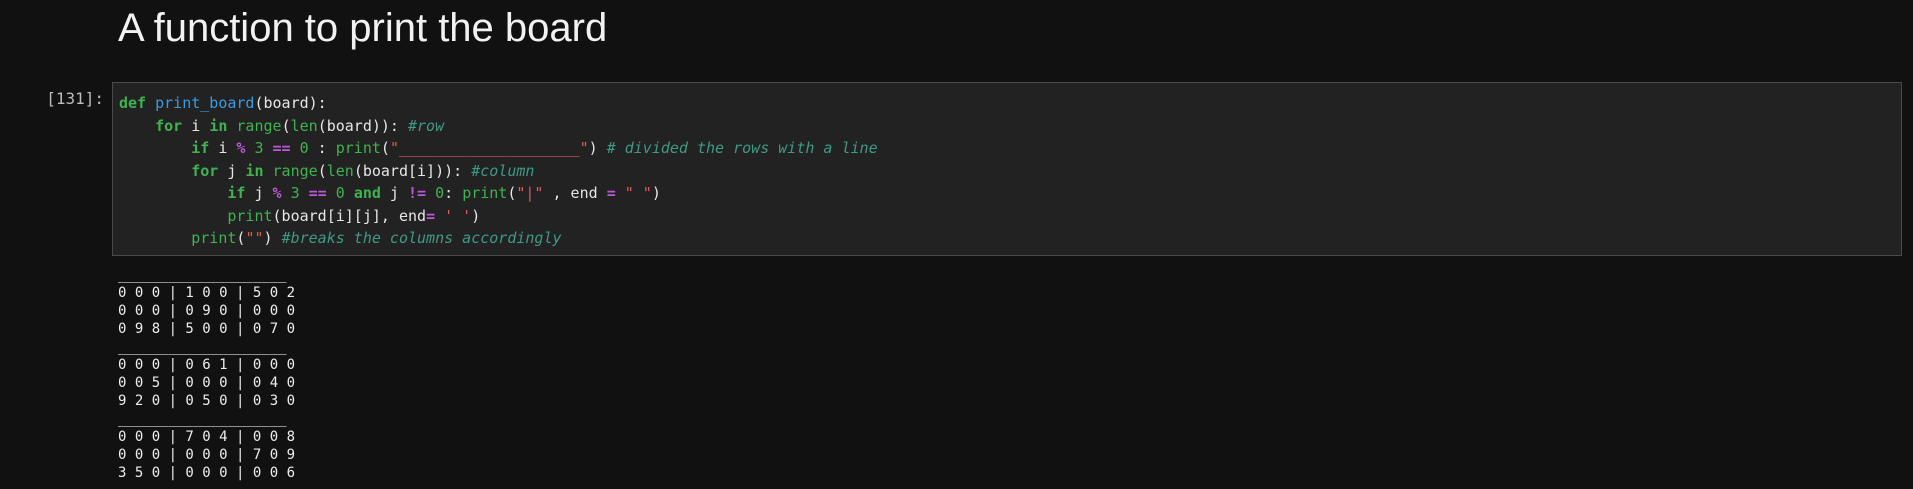 This screenshot has height=489, width=1913. What do you see at coordinates (75, 98) in the screenshot?
I see `cell-execution-count: [131]:` at bounding box center [75, 98].